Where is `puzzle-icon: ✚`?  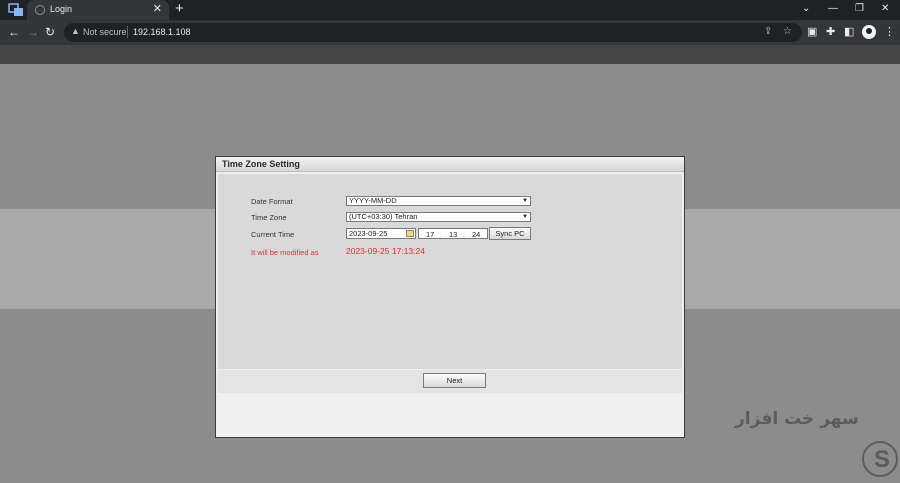
puzzle-icon: ✚ is located at coordinates (830, 32).